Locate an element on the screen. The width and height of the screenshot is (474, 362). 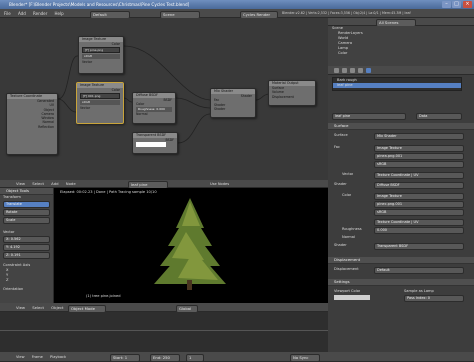
shader-label: Shader is located at coordinates (340, 184).